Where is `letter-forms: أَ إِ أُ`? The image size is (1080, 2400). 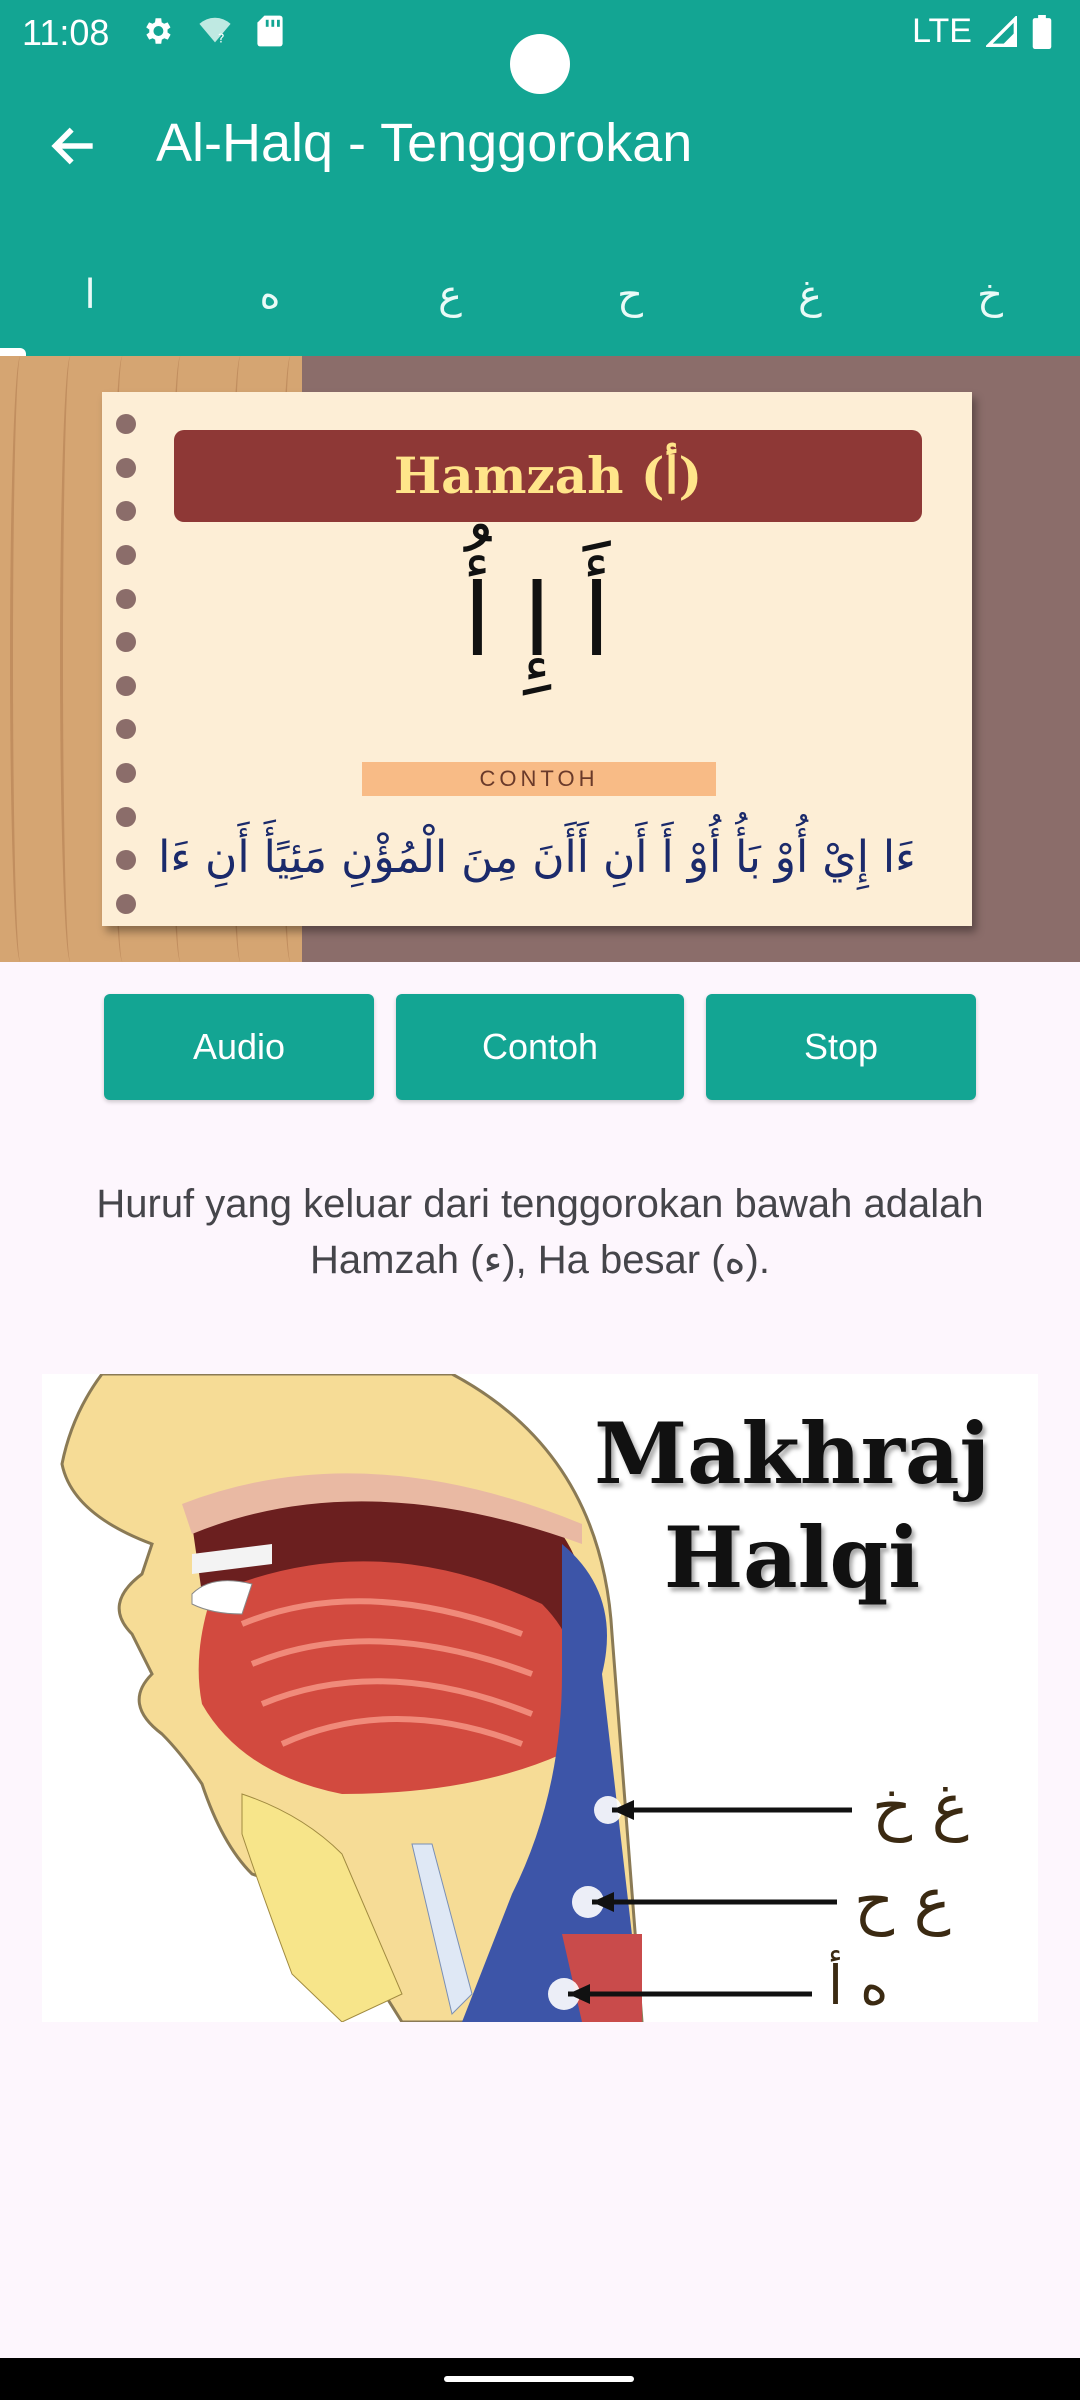 letter-forms: أَ إِ أُ is located at coordinates (537, 620).